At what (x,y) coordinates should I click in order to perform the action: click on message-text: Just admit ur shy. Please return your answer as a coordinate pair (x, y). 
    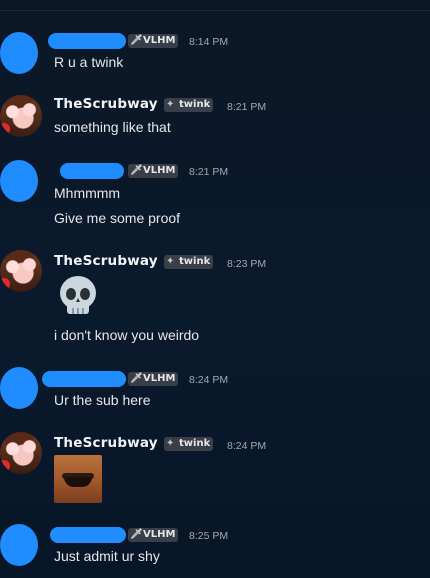
    Looking at the image, I should click on (107, 556).